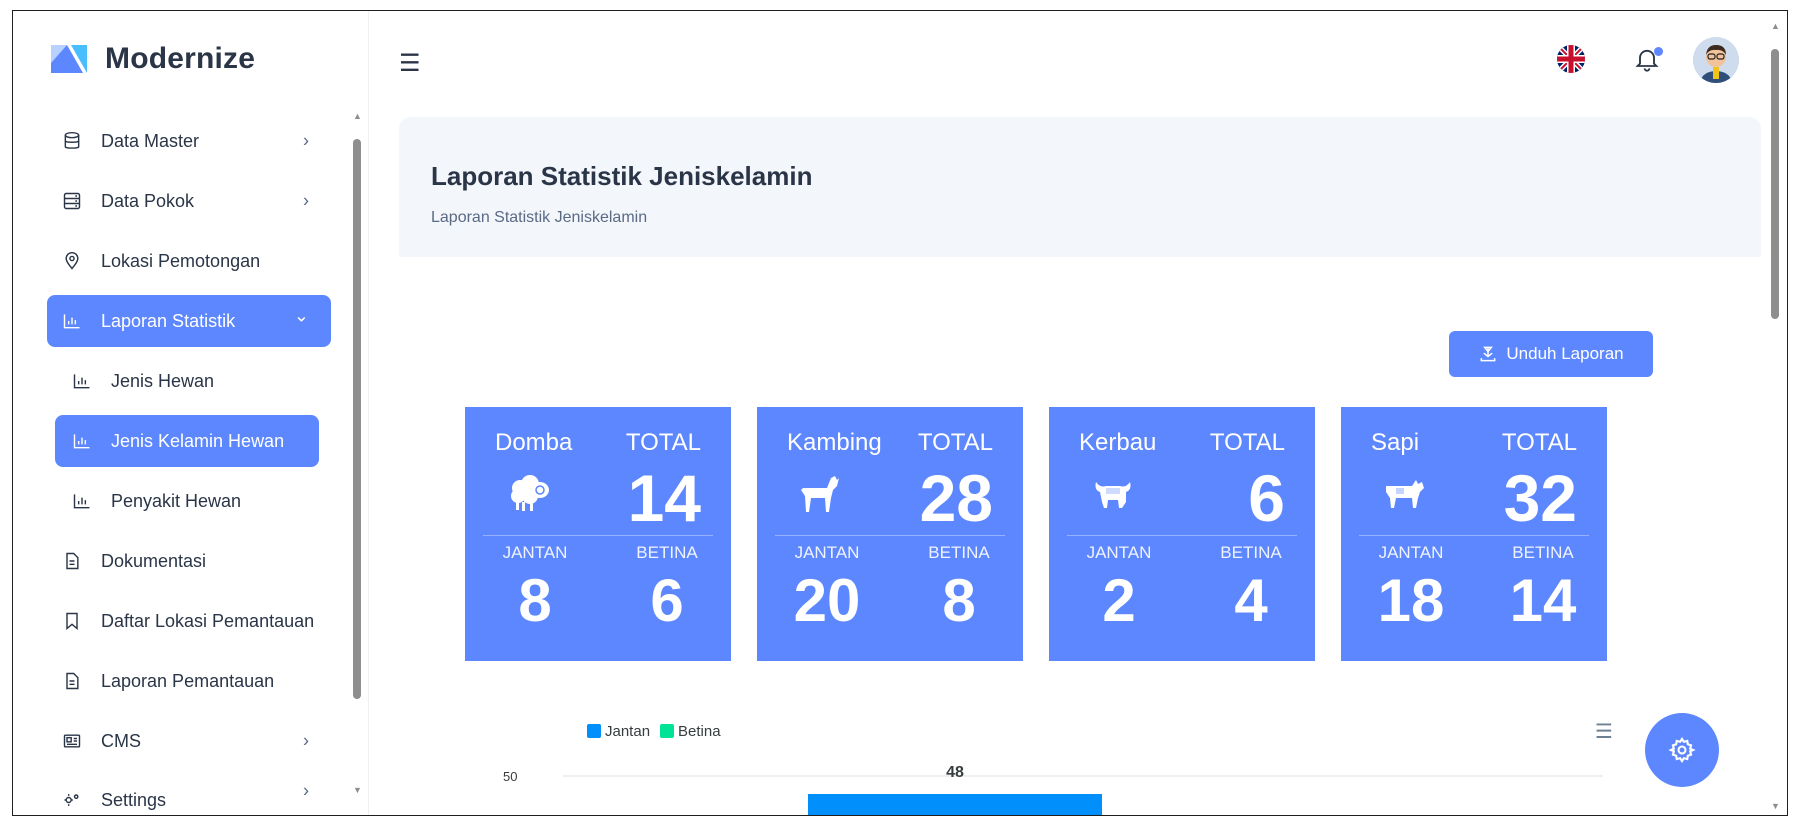 The width and height of the screenshot is (1801, 819). What do you see at coordinates (955, 804) in the screenshot?
I see `bar-jantan` at bounding box center [955, 804].